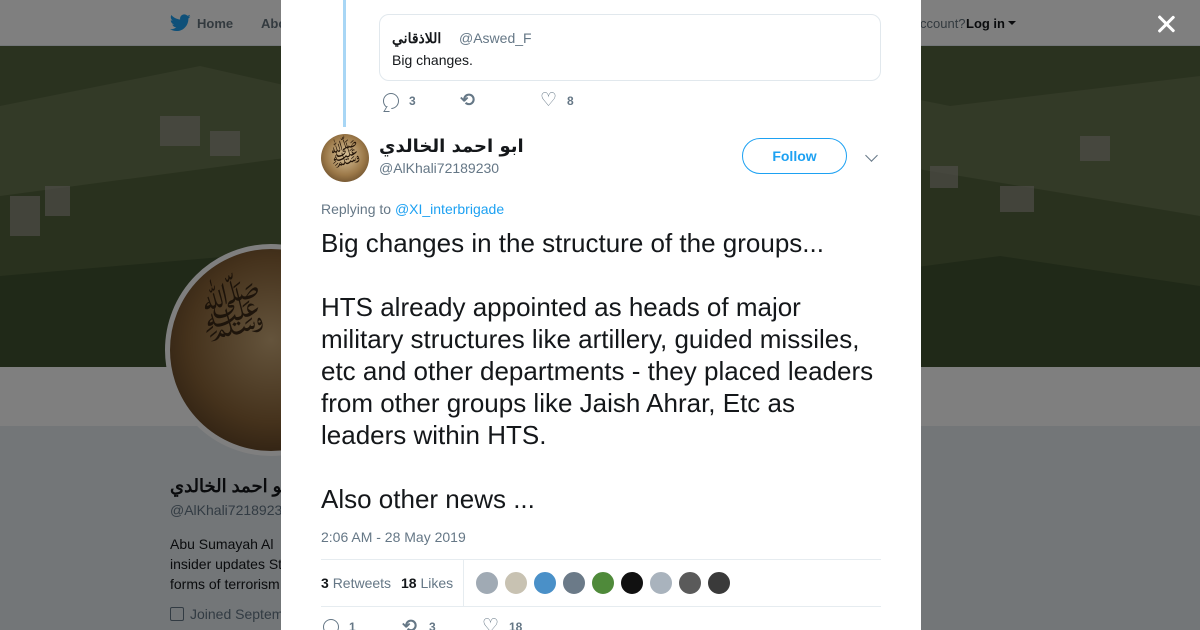  I want to click on tweet-timestamp: 2:06 AM - 28 May 2019, so click(393, 537).